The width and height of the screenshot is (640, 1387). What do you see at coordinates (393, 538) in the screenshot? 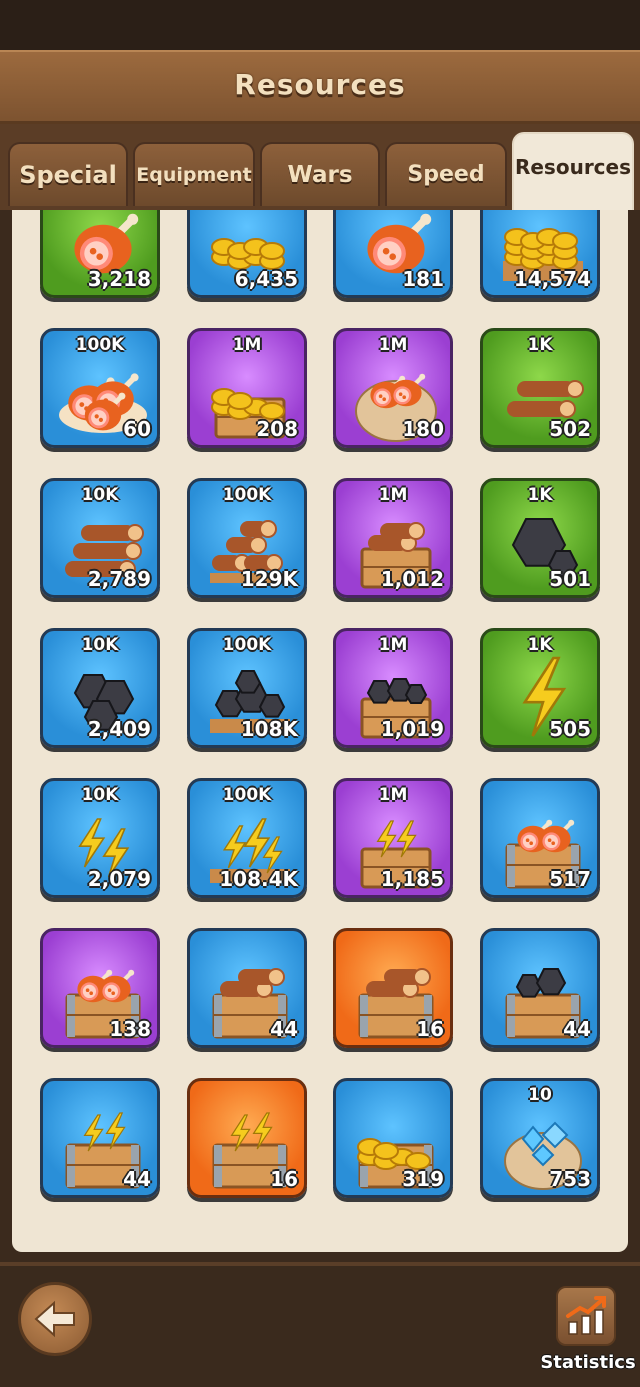
I see `resource-item: 1M 1,012` at bounding box center [393, 538].